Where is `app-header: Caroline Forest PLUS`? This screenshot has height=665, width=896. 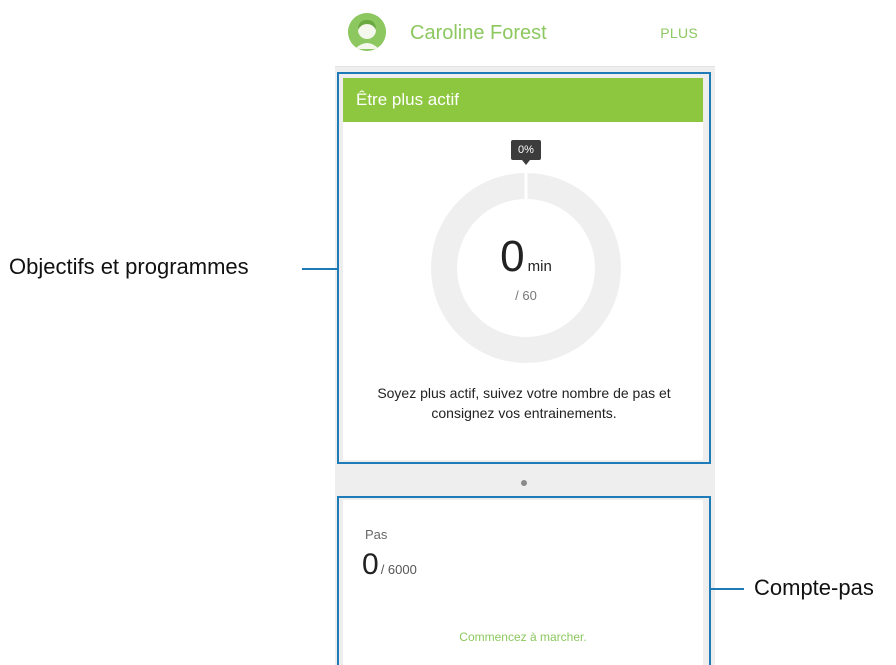
app-header: Caroline Forest PLUS is located at coordinates (525, 33).